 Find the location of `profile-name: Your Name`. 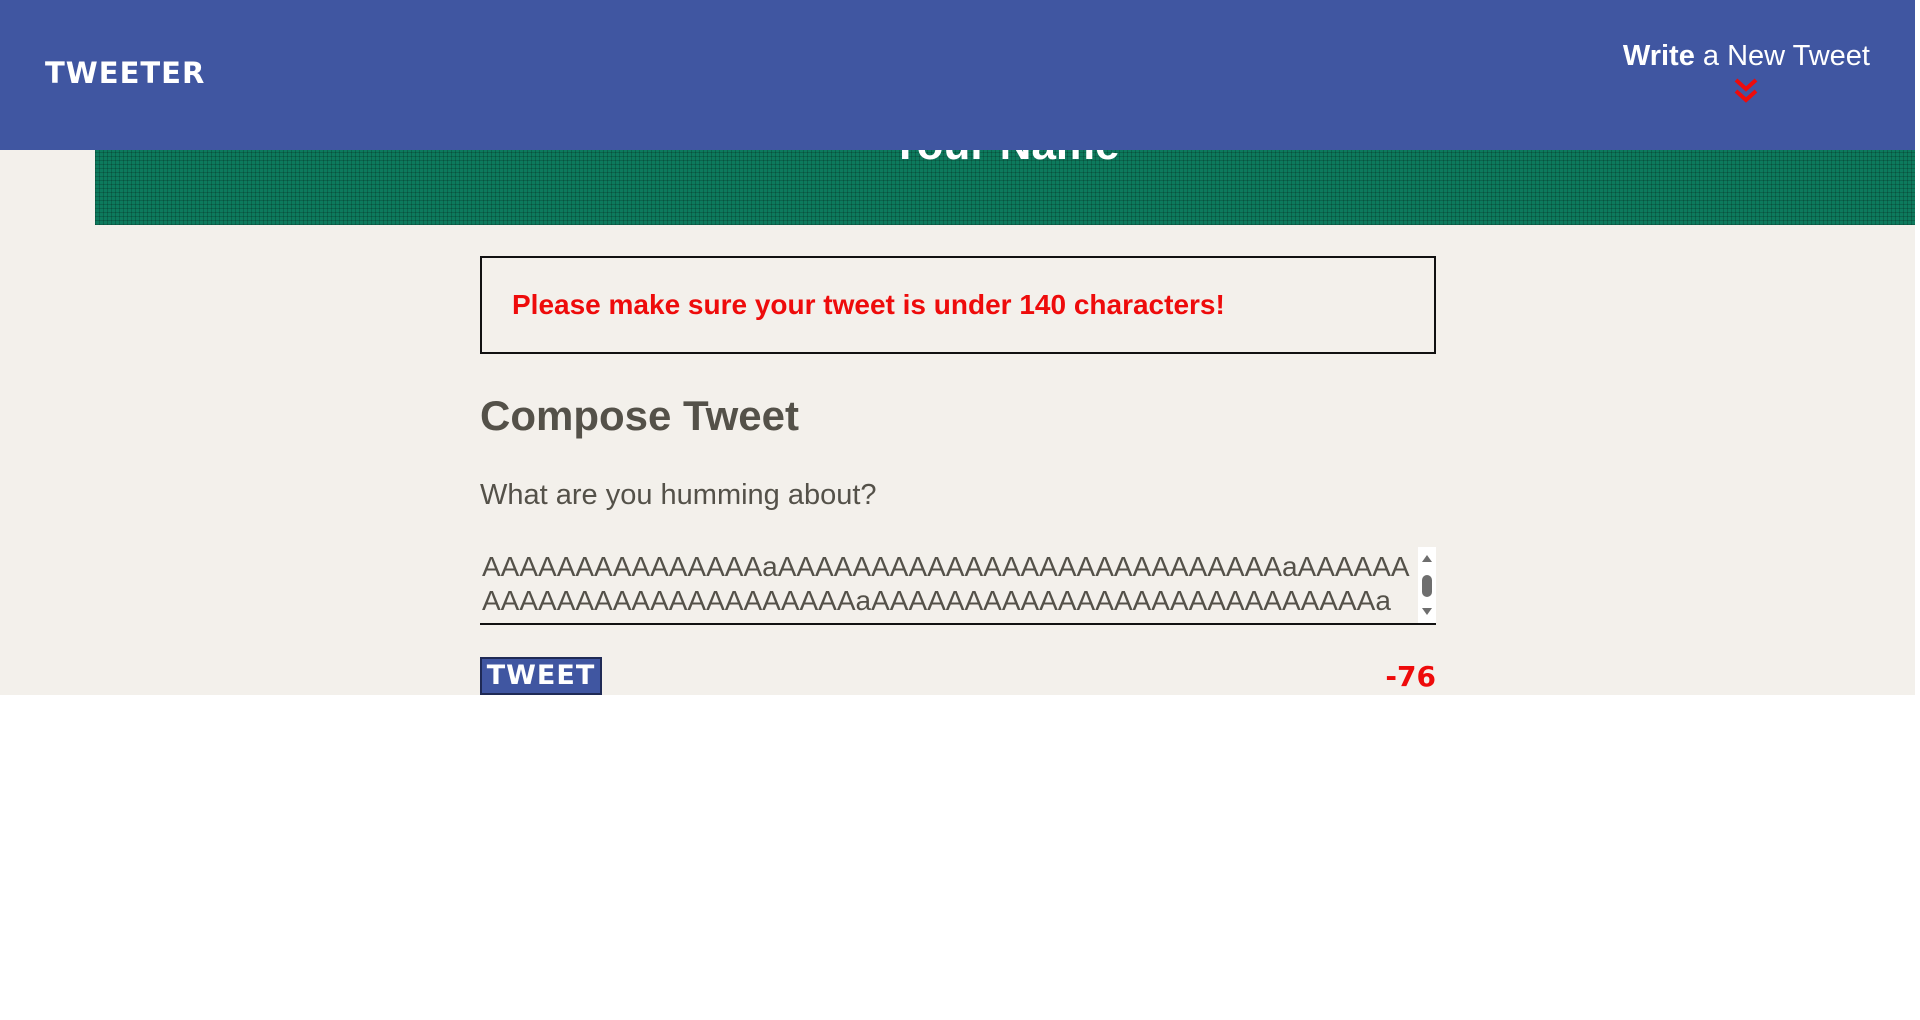

profile-name: Your Name is located at coordinates (1005, 160).